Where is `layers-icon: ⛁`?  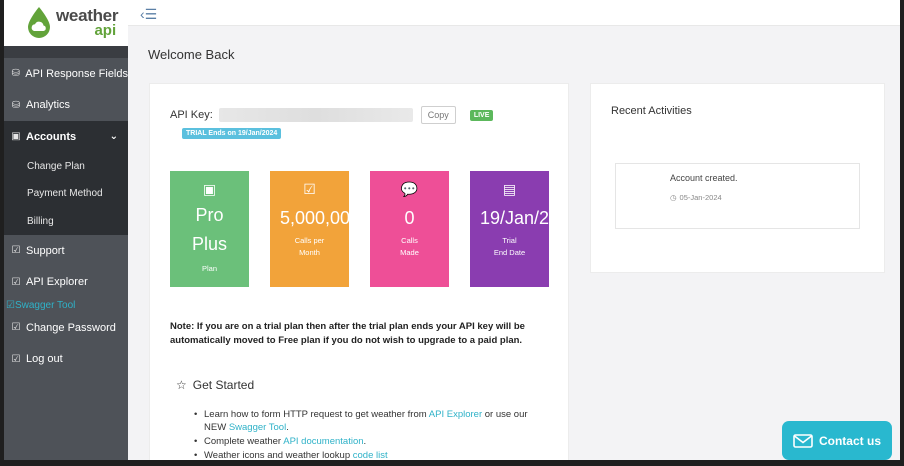 layers-icon: ⛁ is located at coordinates (15, 74).